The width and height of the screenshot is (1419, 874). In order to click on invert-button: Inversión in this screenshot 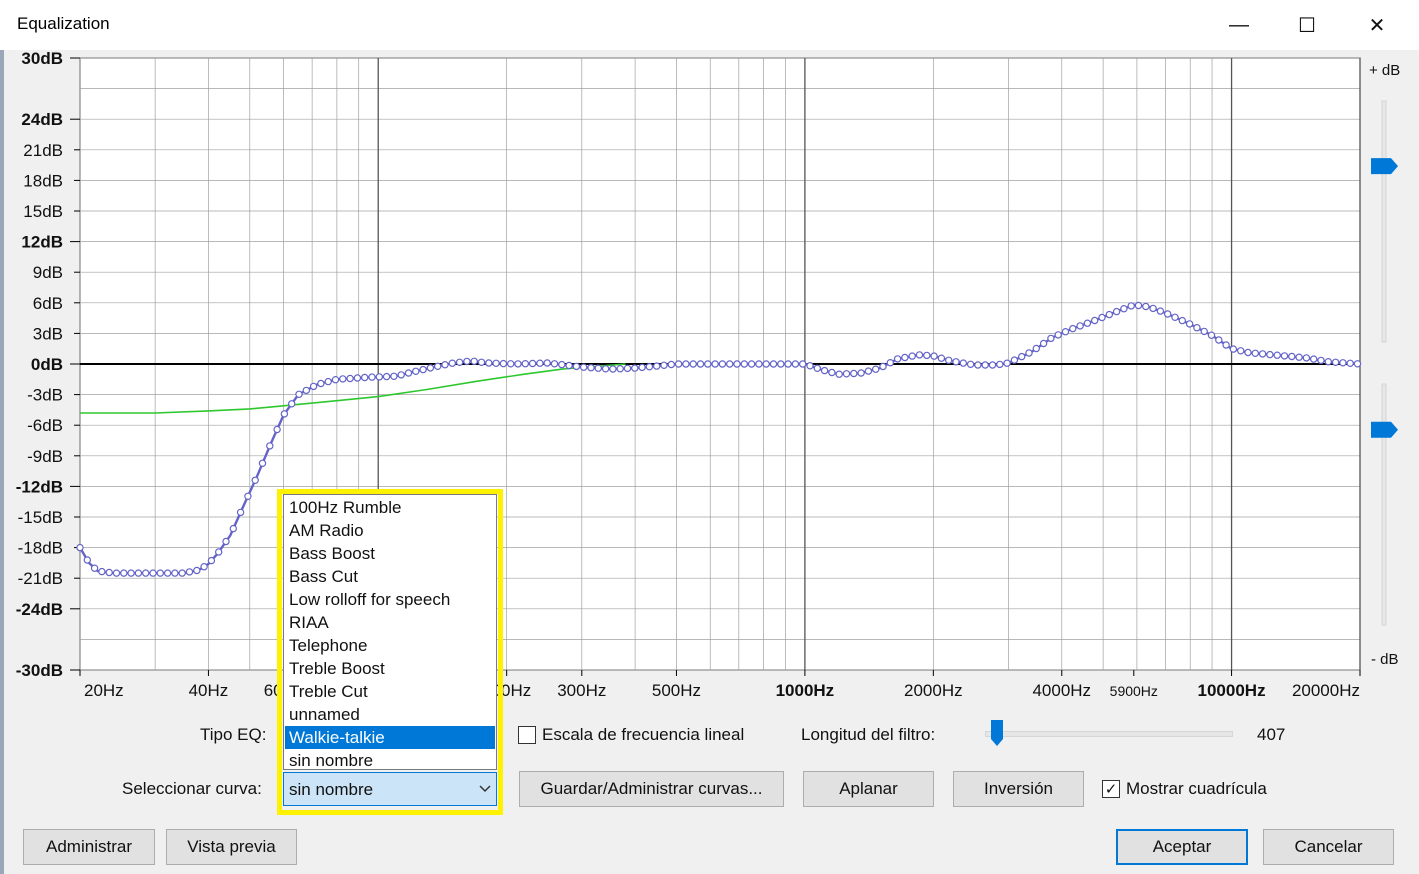, I will do `click(1018, 789)`.